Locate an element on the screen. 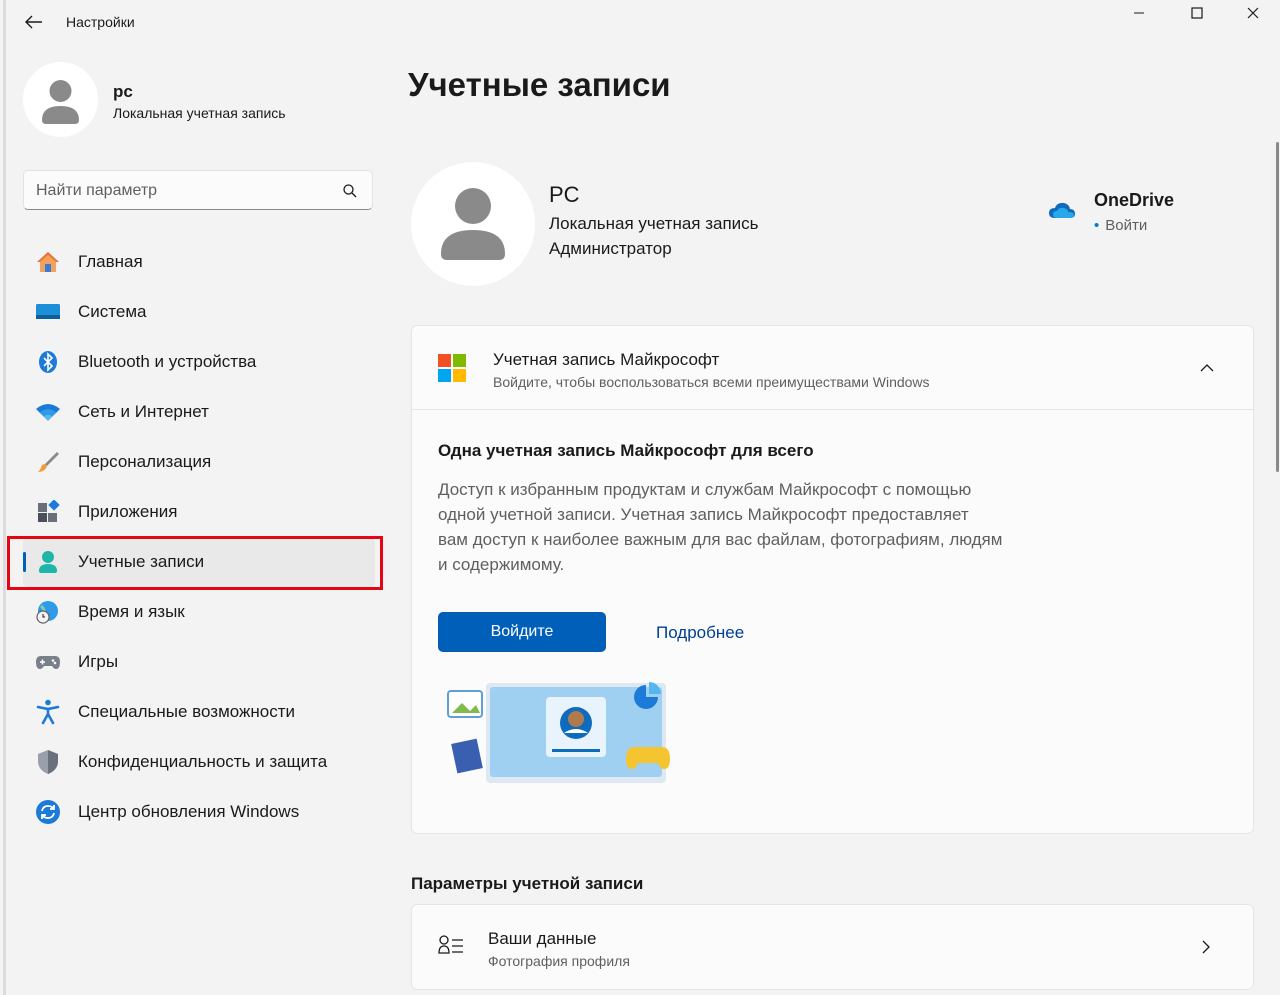 The image size is (1280, 995). onedrive-cloud-icon is located at coordinates (1062, 210).